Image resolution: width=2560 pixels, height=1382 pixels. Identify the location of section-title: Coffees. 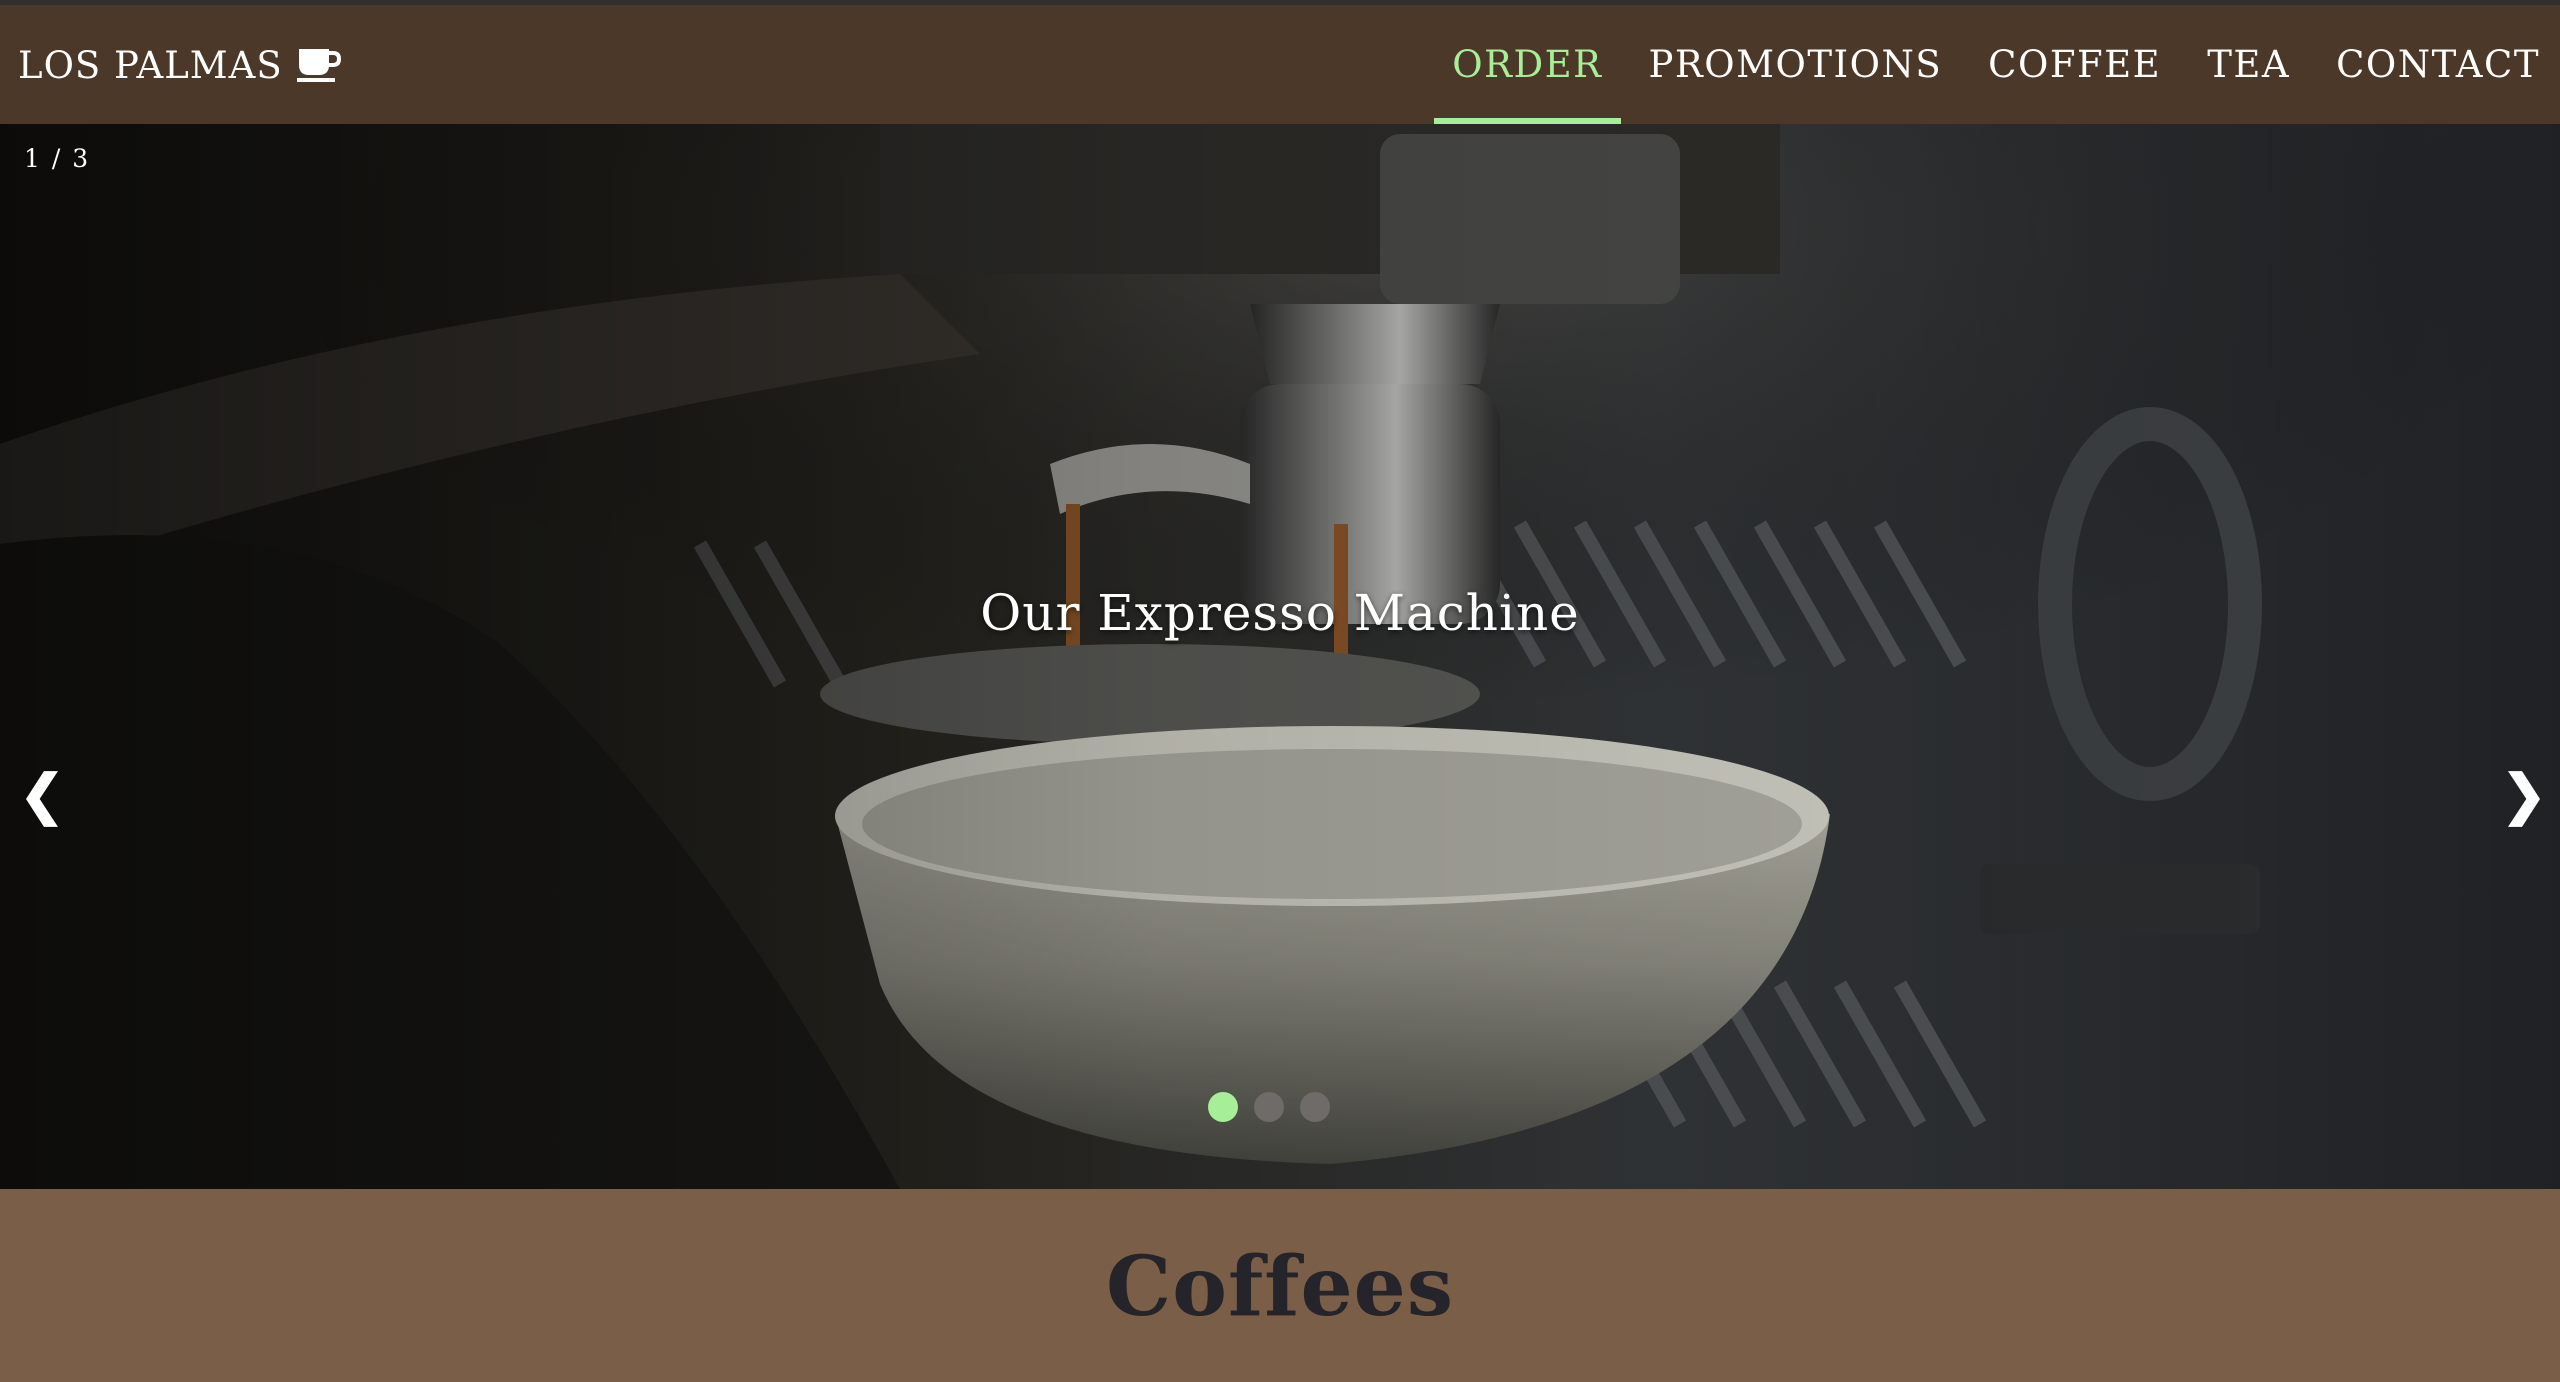
(1279, 1287).